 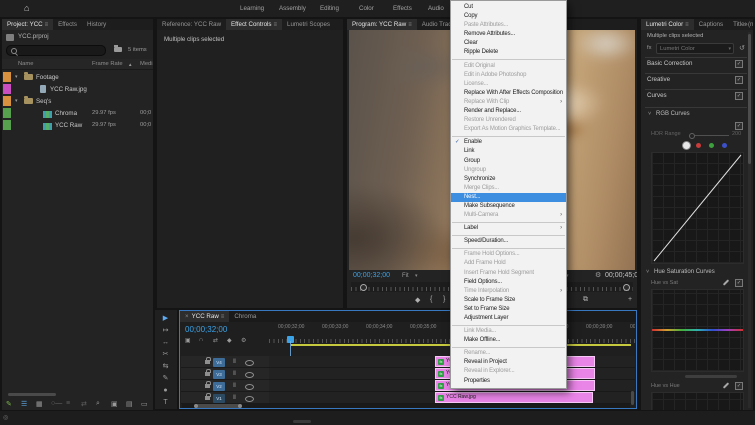 I want to click on track-target-v1: V1, so click(x=219, y=398).